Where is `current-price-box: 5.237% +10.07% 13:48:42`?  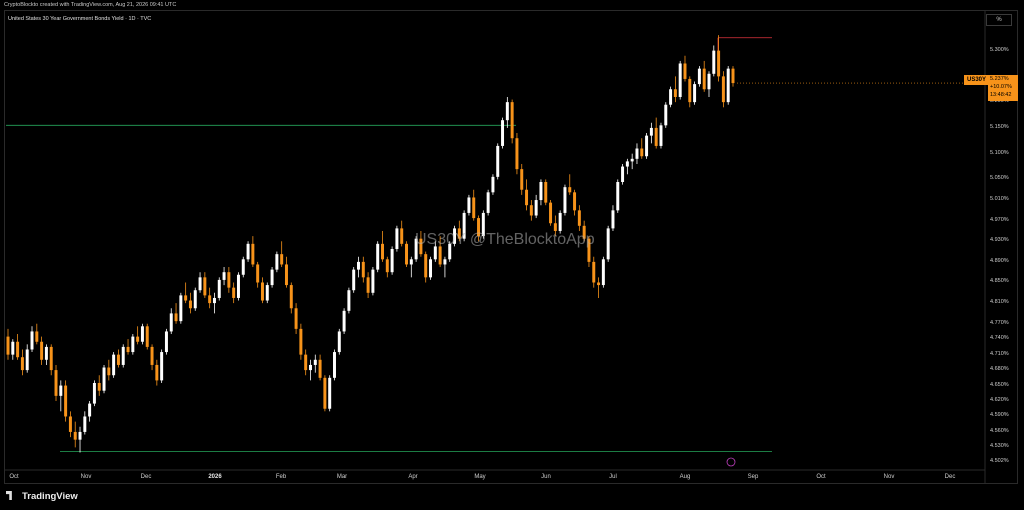
current-price-box: 5.237% +10.07% 13:48:42 is located at coordinates (1003, 88).